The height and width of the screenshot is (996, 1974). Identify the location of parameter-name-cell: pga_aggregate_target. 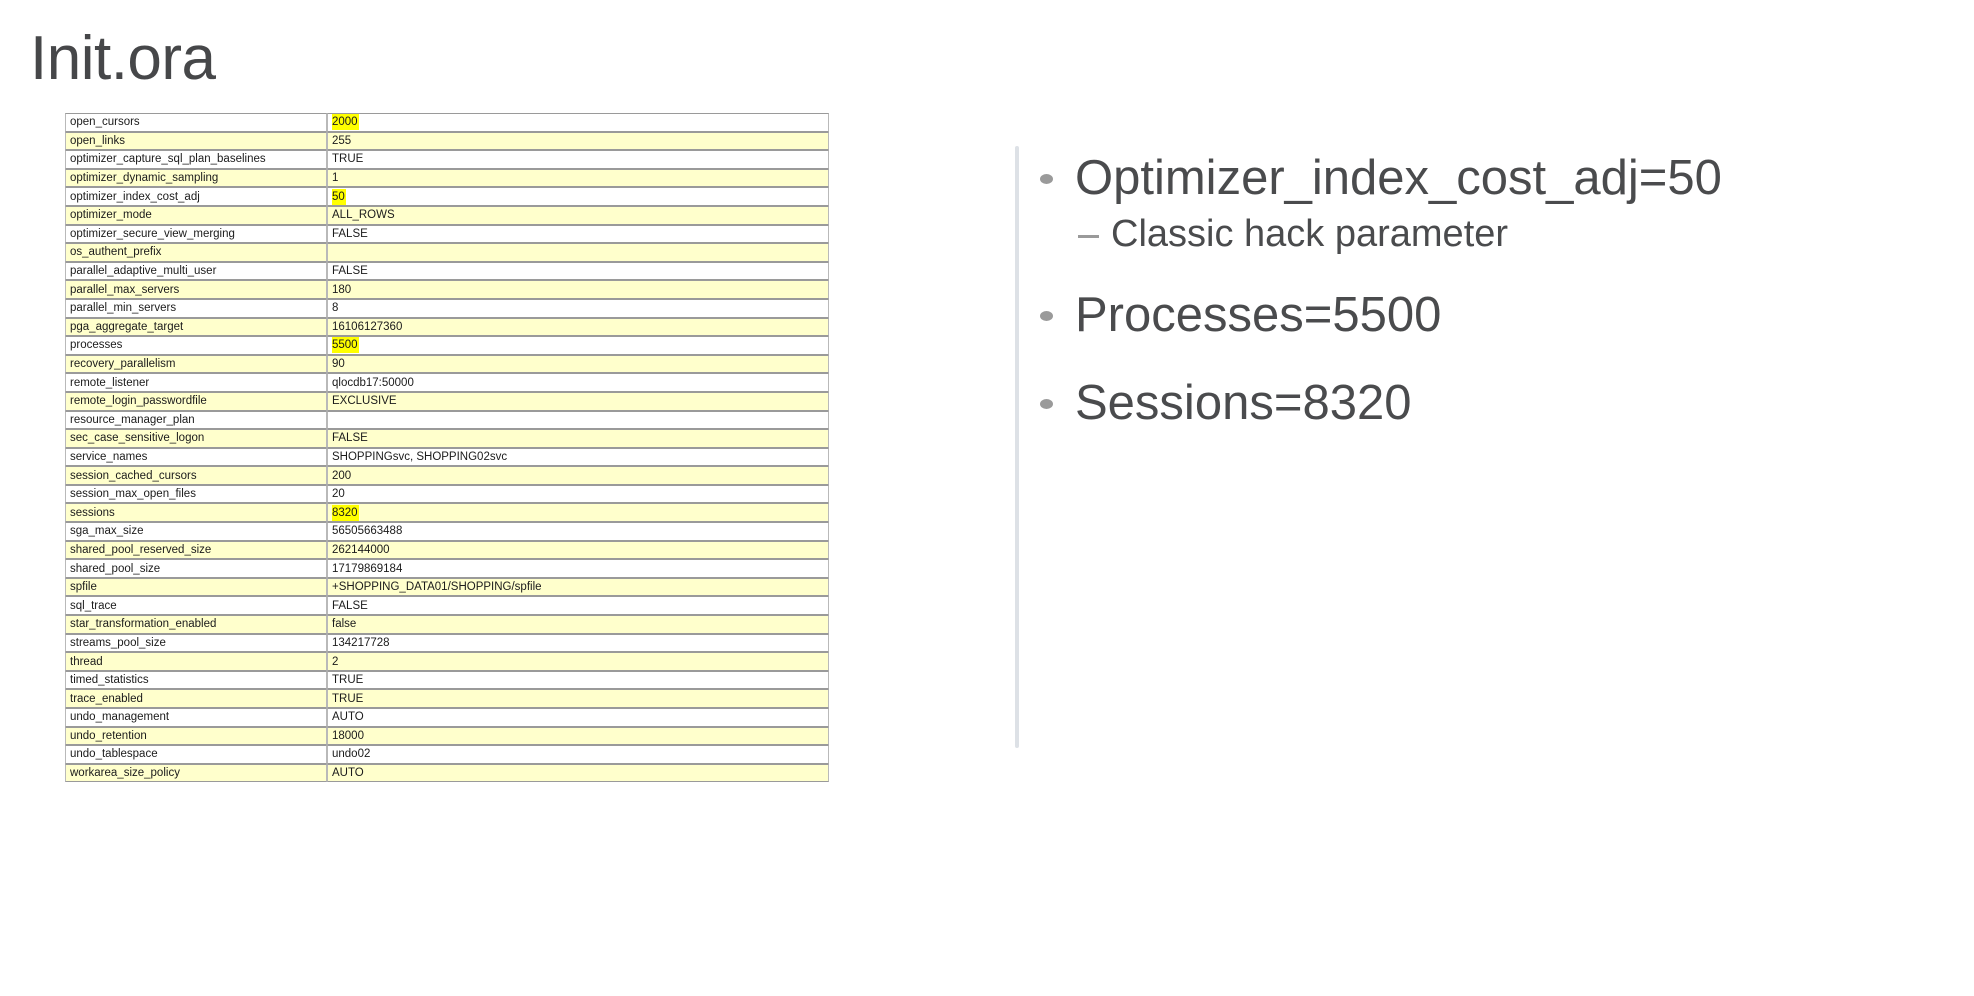
(196, 327).